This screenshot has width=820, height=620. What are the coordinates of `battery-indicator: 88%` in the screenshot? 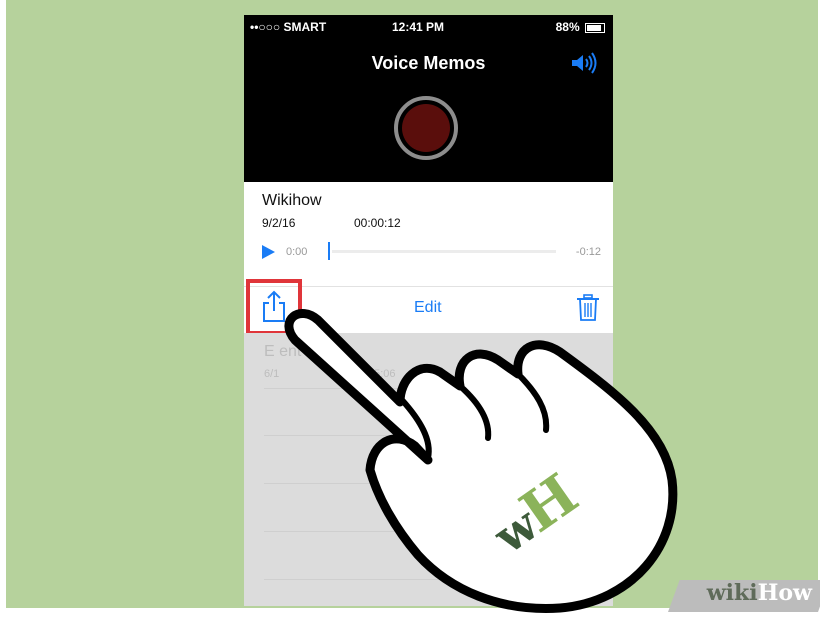 It's located at (580, 27).